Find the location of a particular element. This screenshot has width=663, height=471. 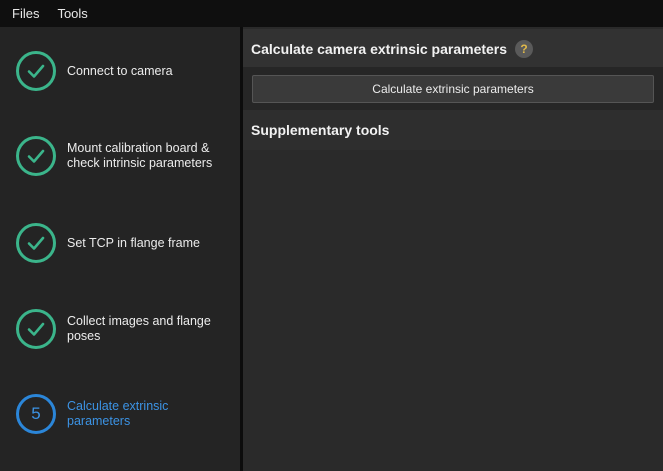

step-calculate-extrinsic: 5 Calculate extrinsic parameters is located at coordinates (120, 414).